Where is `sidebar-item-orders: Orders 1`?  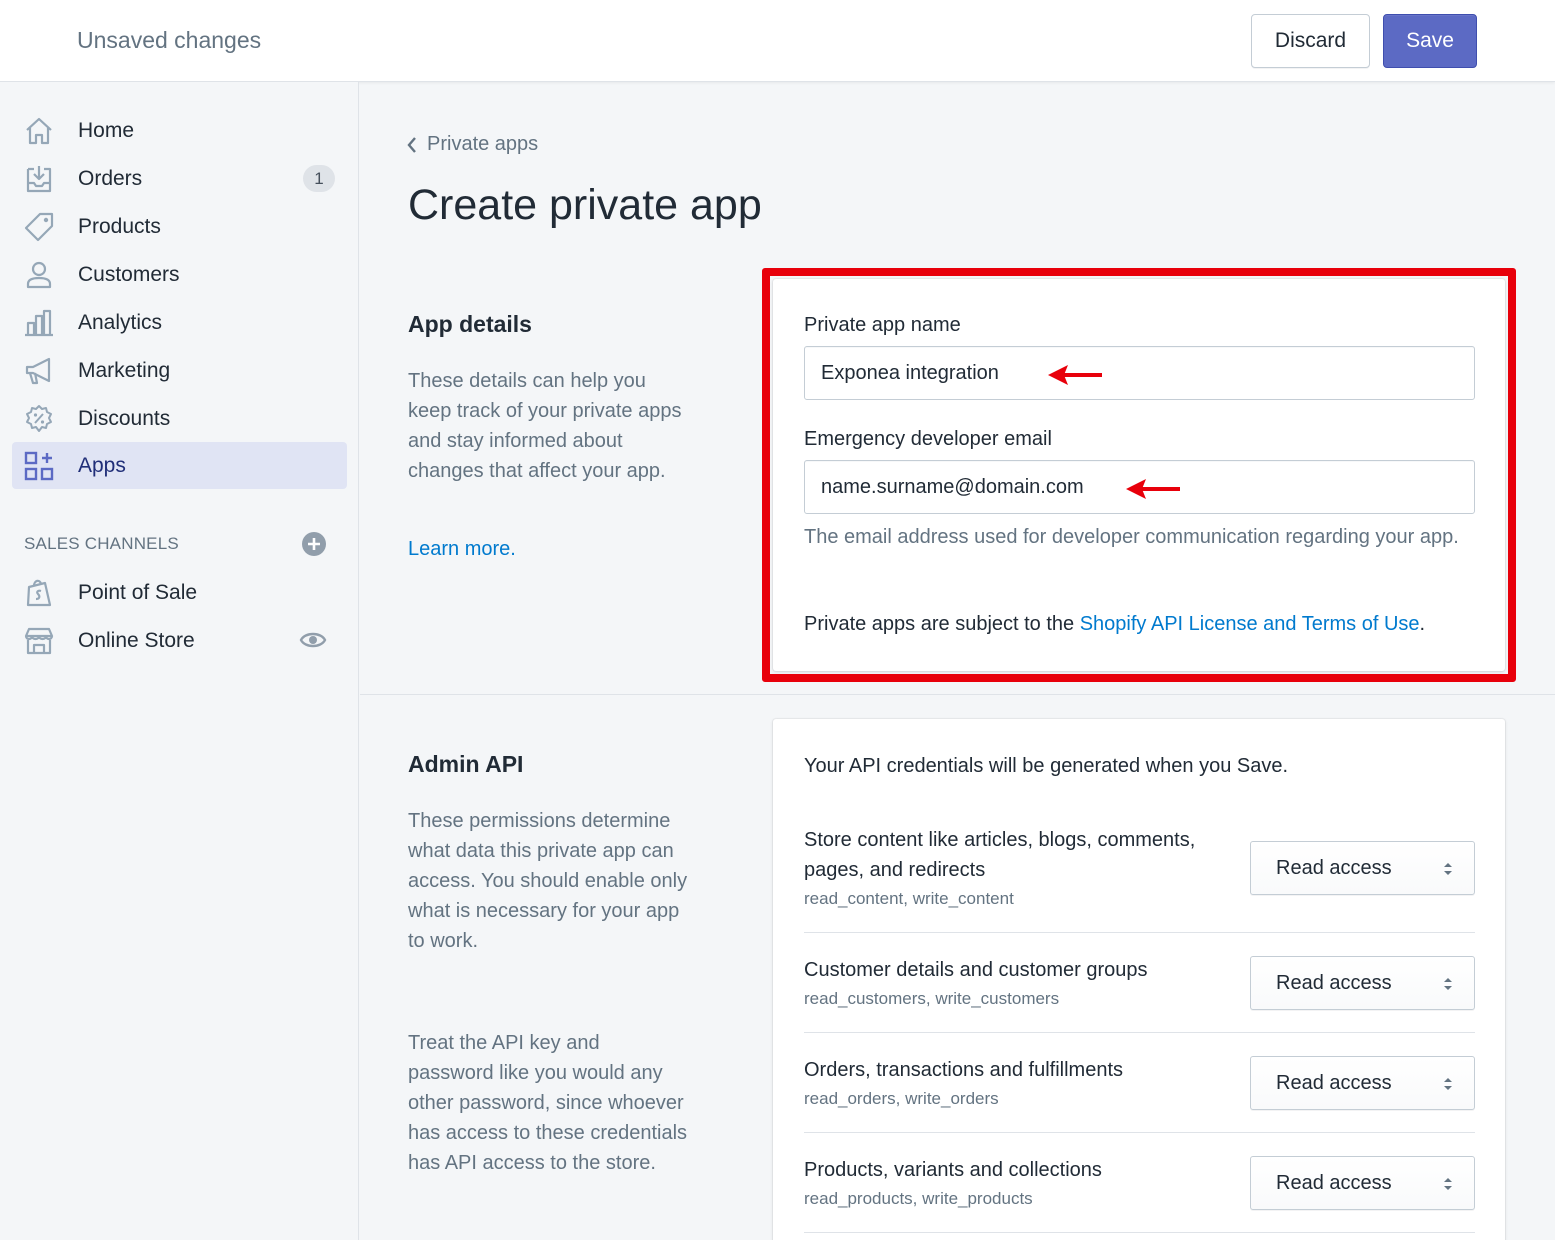 sidebar-item-orders: Orders 1 is located at coordinates (179, 178).